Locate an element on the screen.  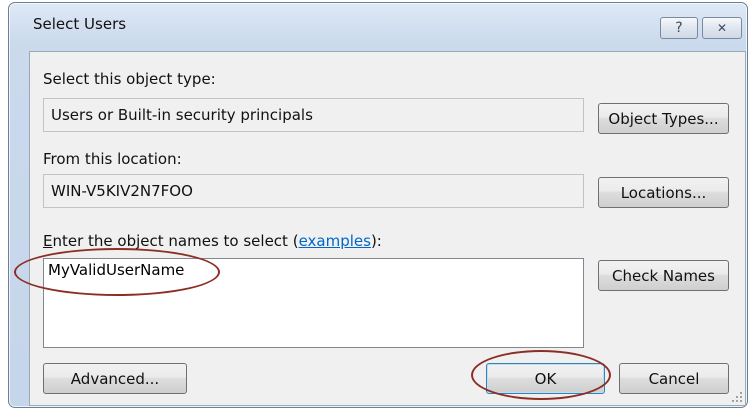
object-type-value: Users or Built-in security principals is located at coordinates (182, 115).